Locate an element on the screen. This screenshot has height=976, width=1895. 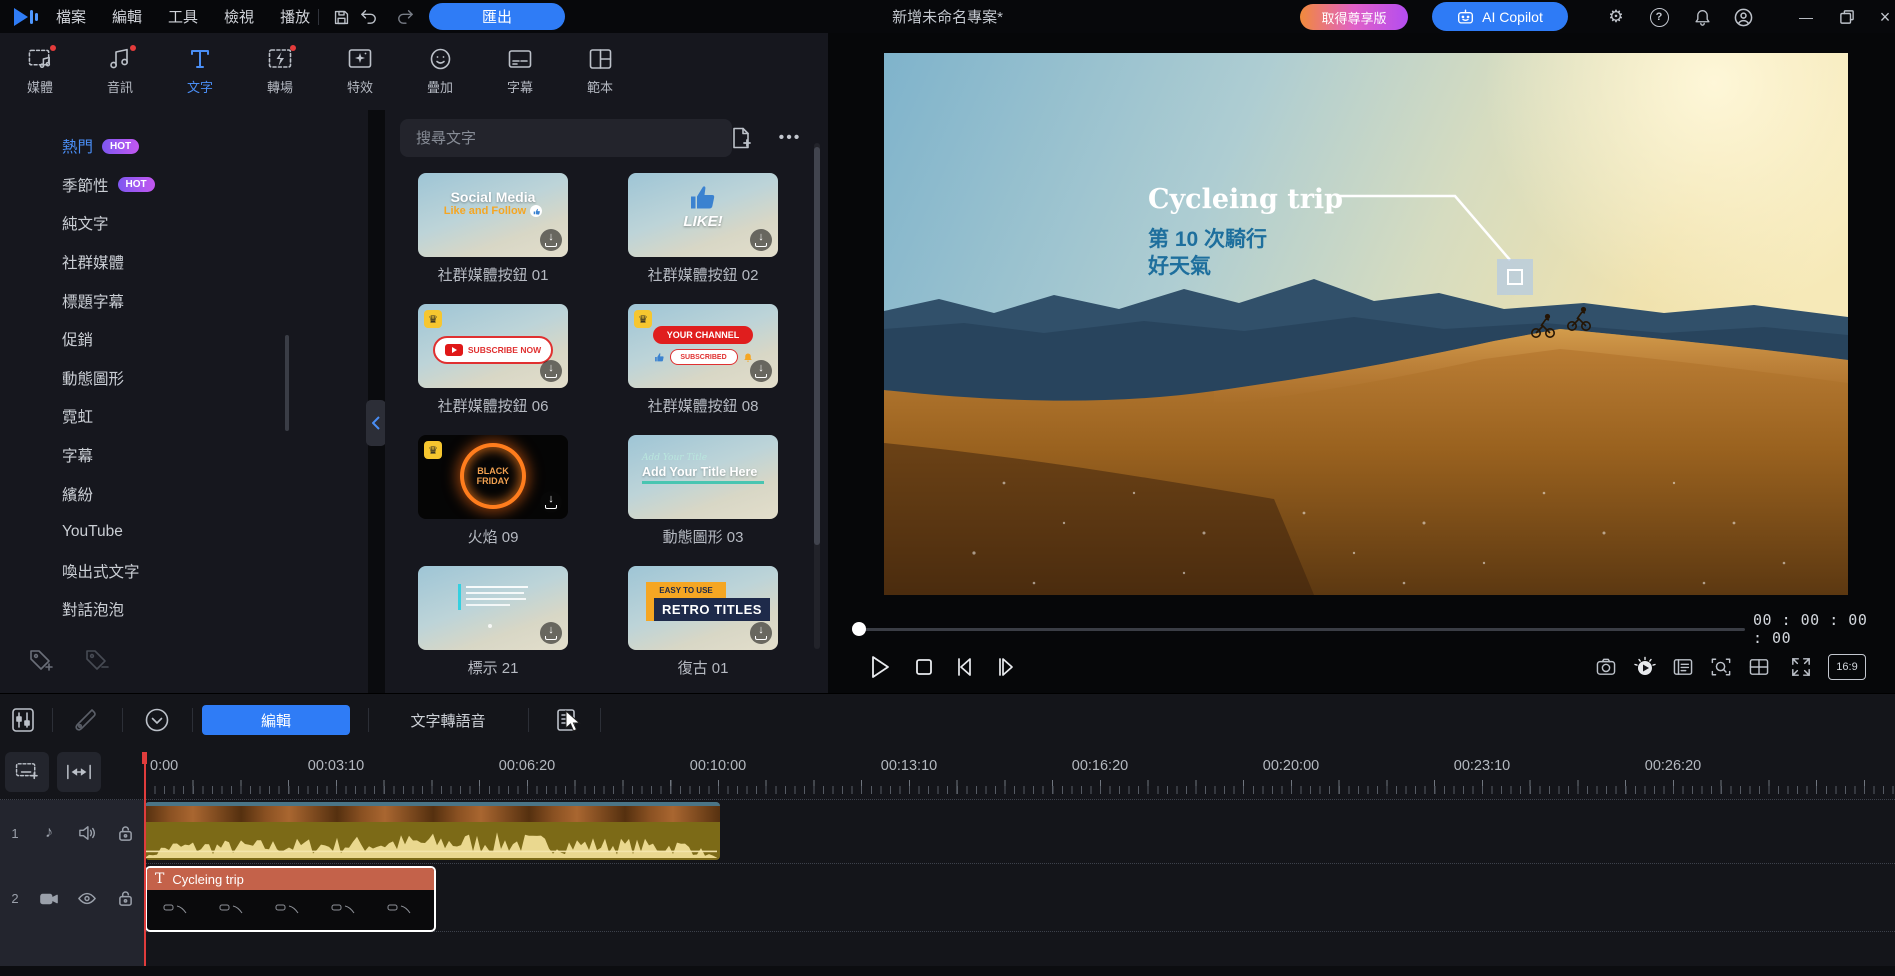
menu-edit: 編輯 is located at coordinates (127, 16).